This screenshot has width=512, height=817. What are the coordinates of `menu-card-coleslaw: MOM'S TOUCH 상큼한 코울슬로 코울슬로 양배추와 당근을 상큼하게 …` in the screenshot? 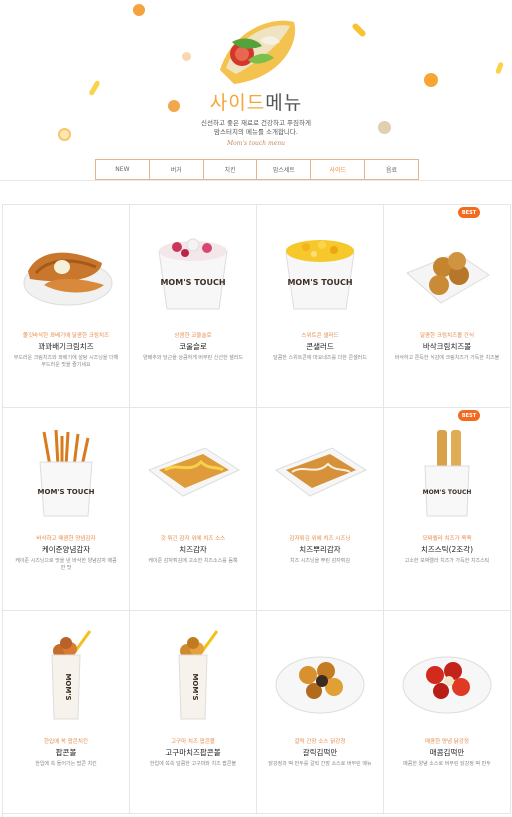 It's located at (193, 306).